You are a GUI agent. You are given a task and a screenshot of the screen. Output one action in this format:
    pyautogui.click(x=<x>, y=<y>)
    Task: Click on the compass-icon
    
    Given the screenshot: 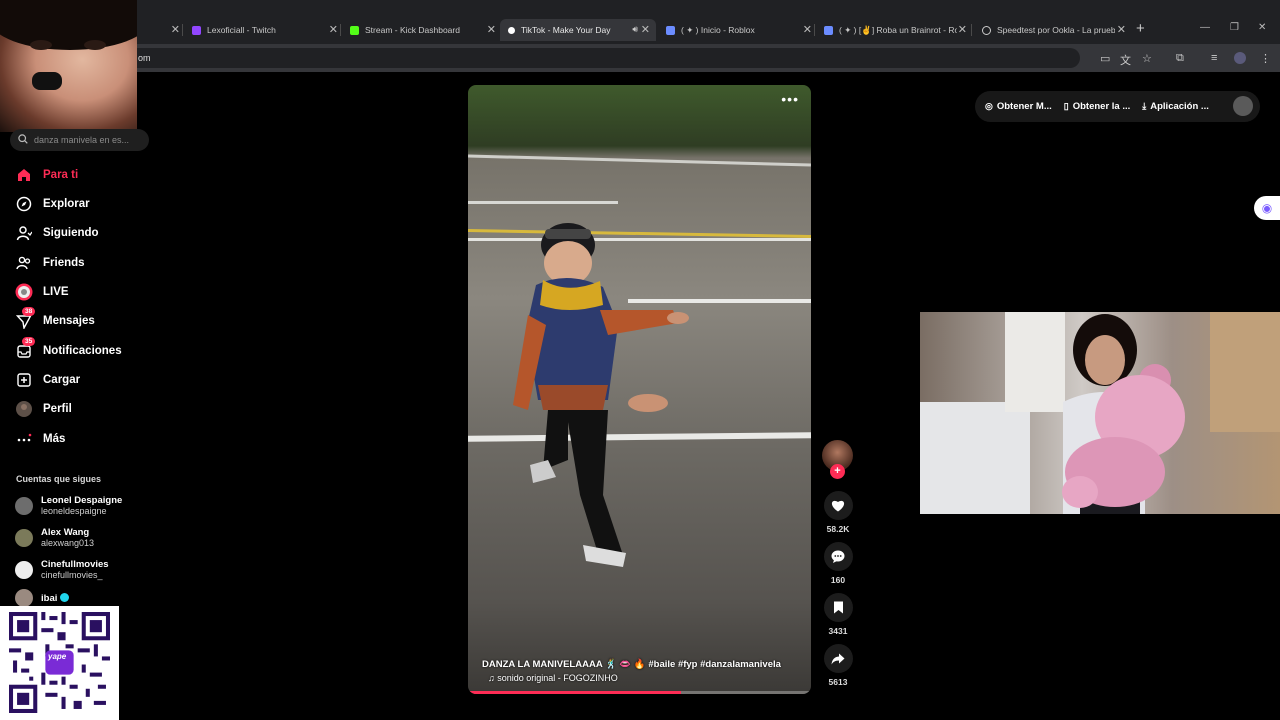 What is the action you would take?
    pyautogui.click(x=24, y=204)
    